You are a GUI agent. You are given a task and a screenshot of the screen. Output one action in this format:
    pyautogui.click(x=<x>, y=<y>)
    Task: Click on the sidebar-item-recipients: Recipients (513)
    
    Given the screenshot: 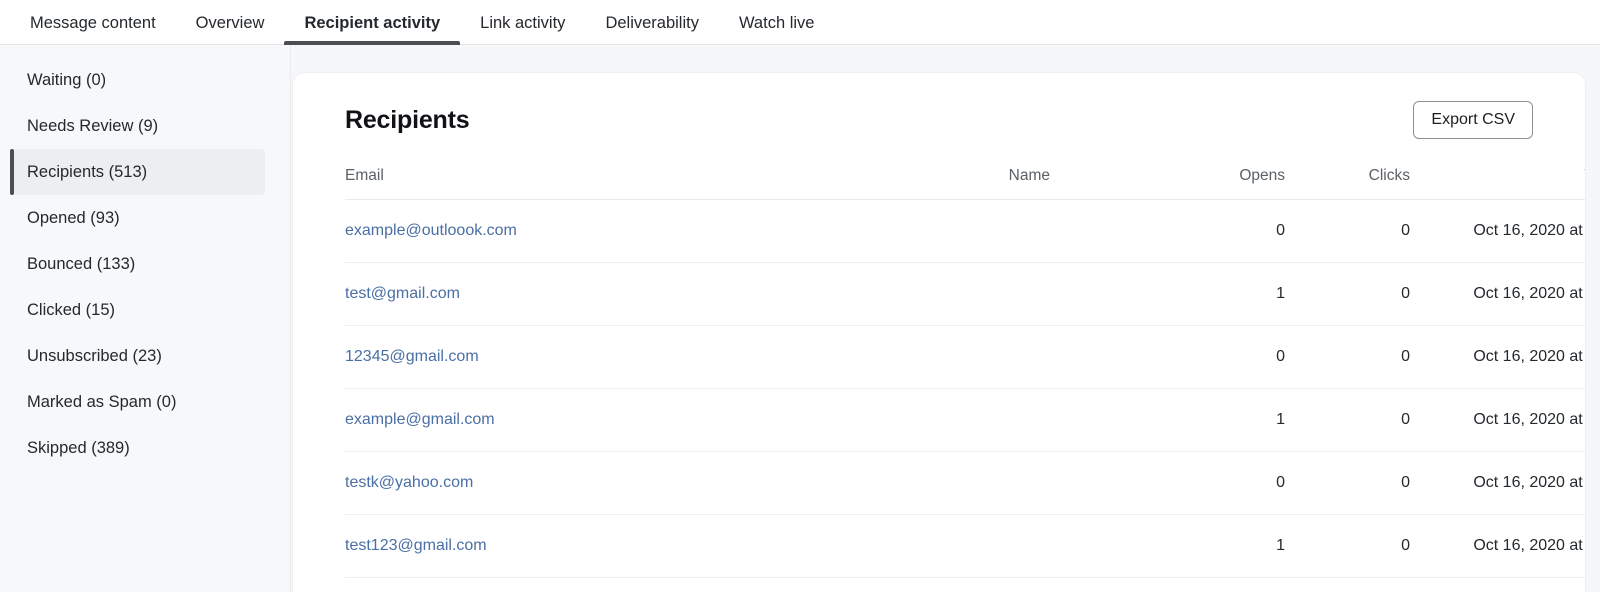 What is the action you would take?
    pyautogui.click(x=137, y=172)
    